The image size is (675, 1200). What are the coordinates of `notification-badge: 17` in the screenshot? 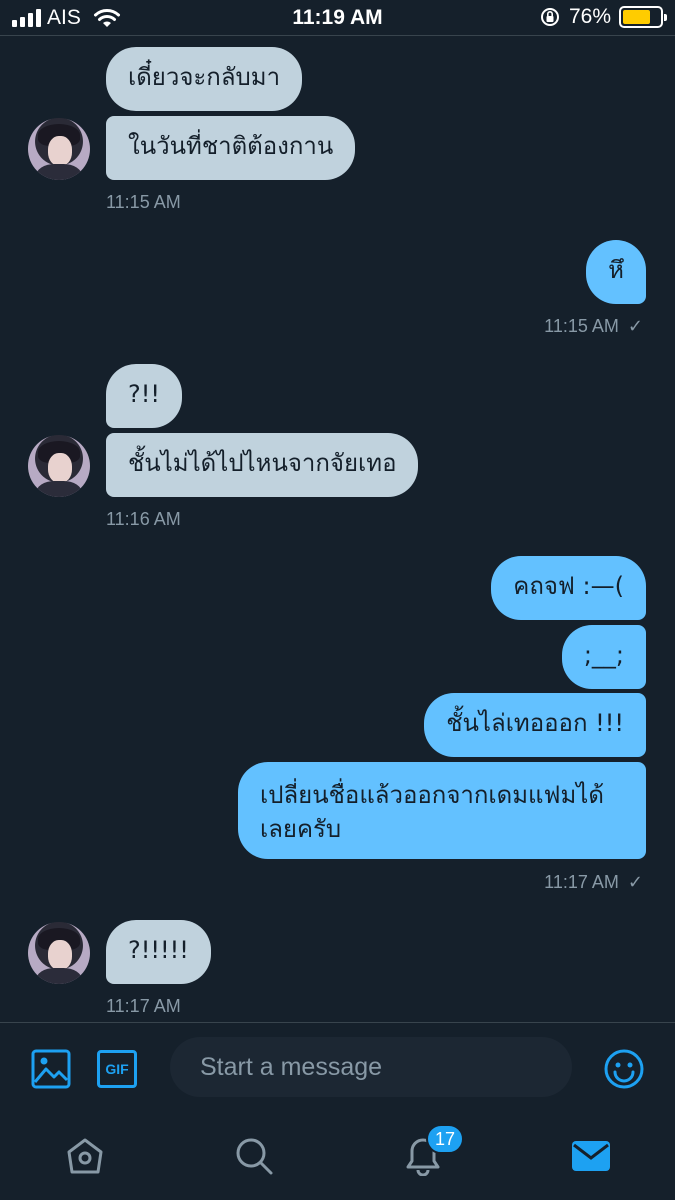 It's located at (445, 1139).